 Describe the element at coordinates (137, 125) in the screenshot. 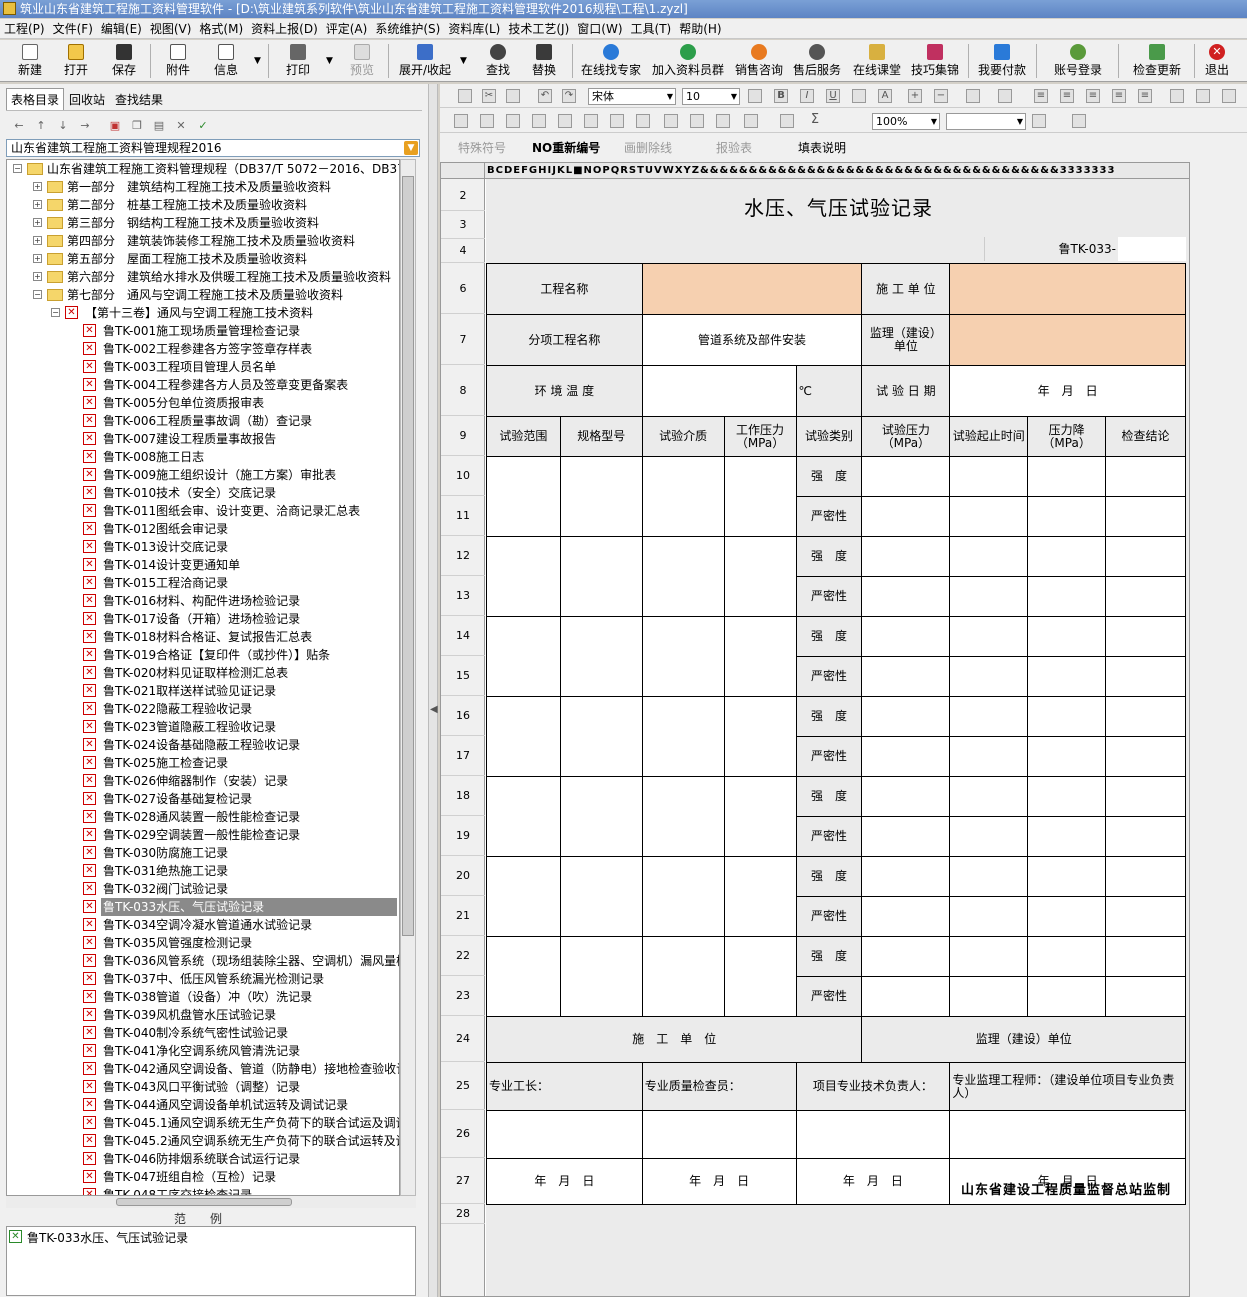

I see `copy-icon: ❐` at that location.